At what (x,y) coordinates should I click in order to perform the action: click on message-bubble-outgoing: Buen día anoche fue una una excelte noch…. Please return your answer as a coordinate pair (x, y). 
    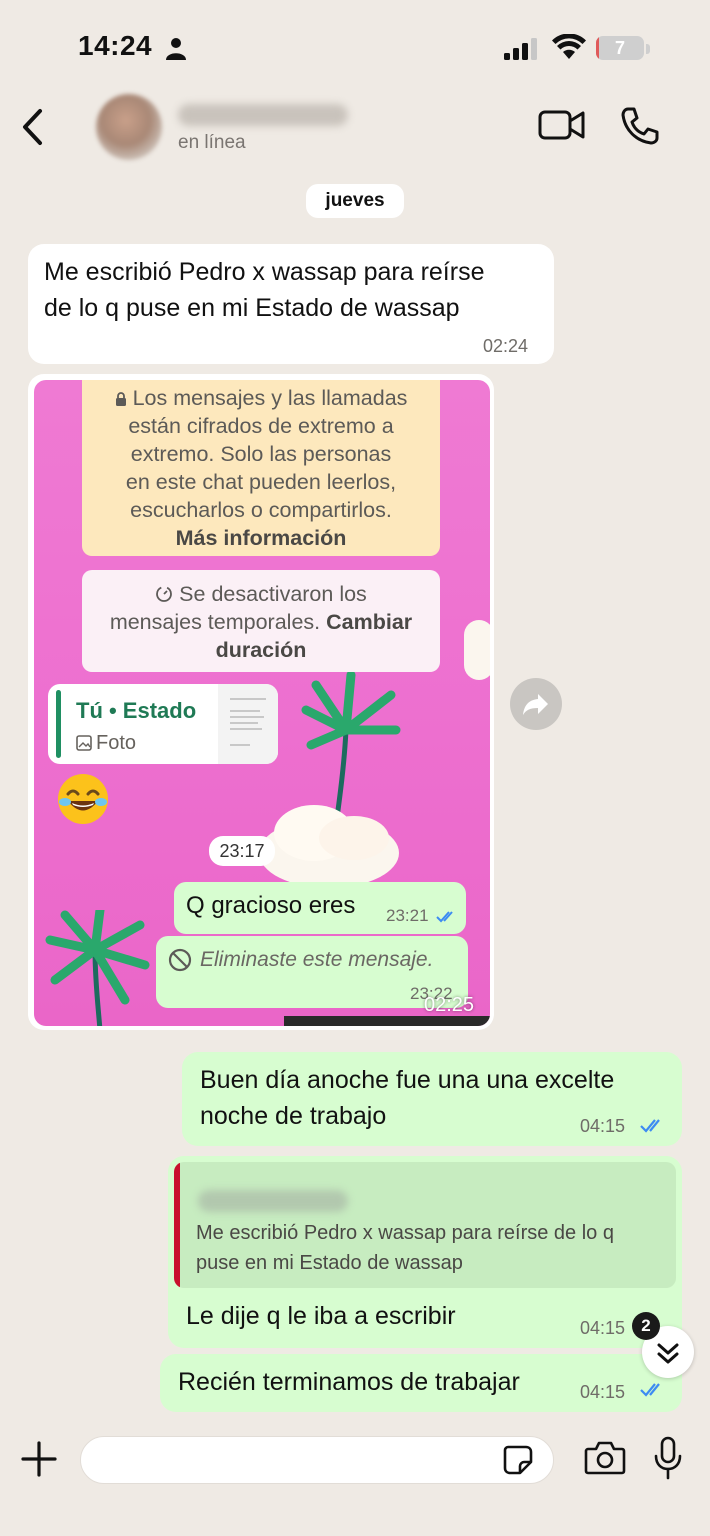
    Looking at the image, I should click on (432, 1099).